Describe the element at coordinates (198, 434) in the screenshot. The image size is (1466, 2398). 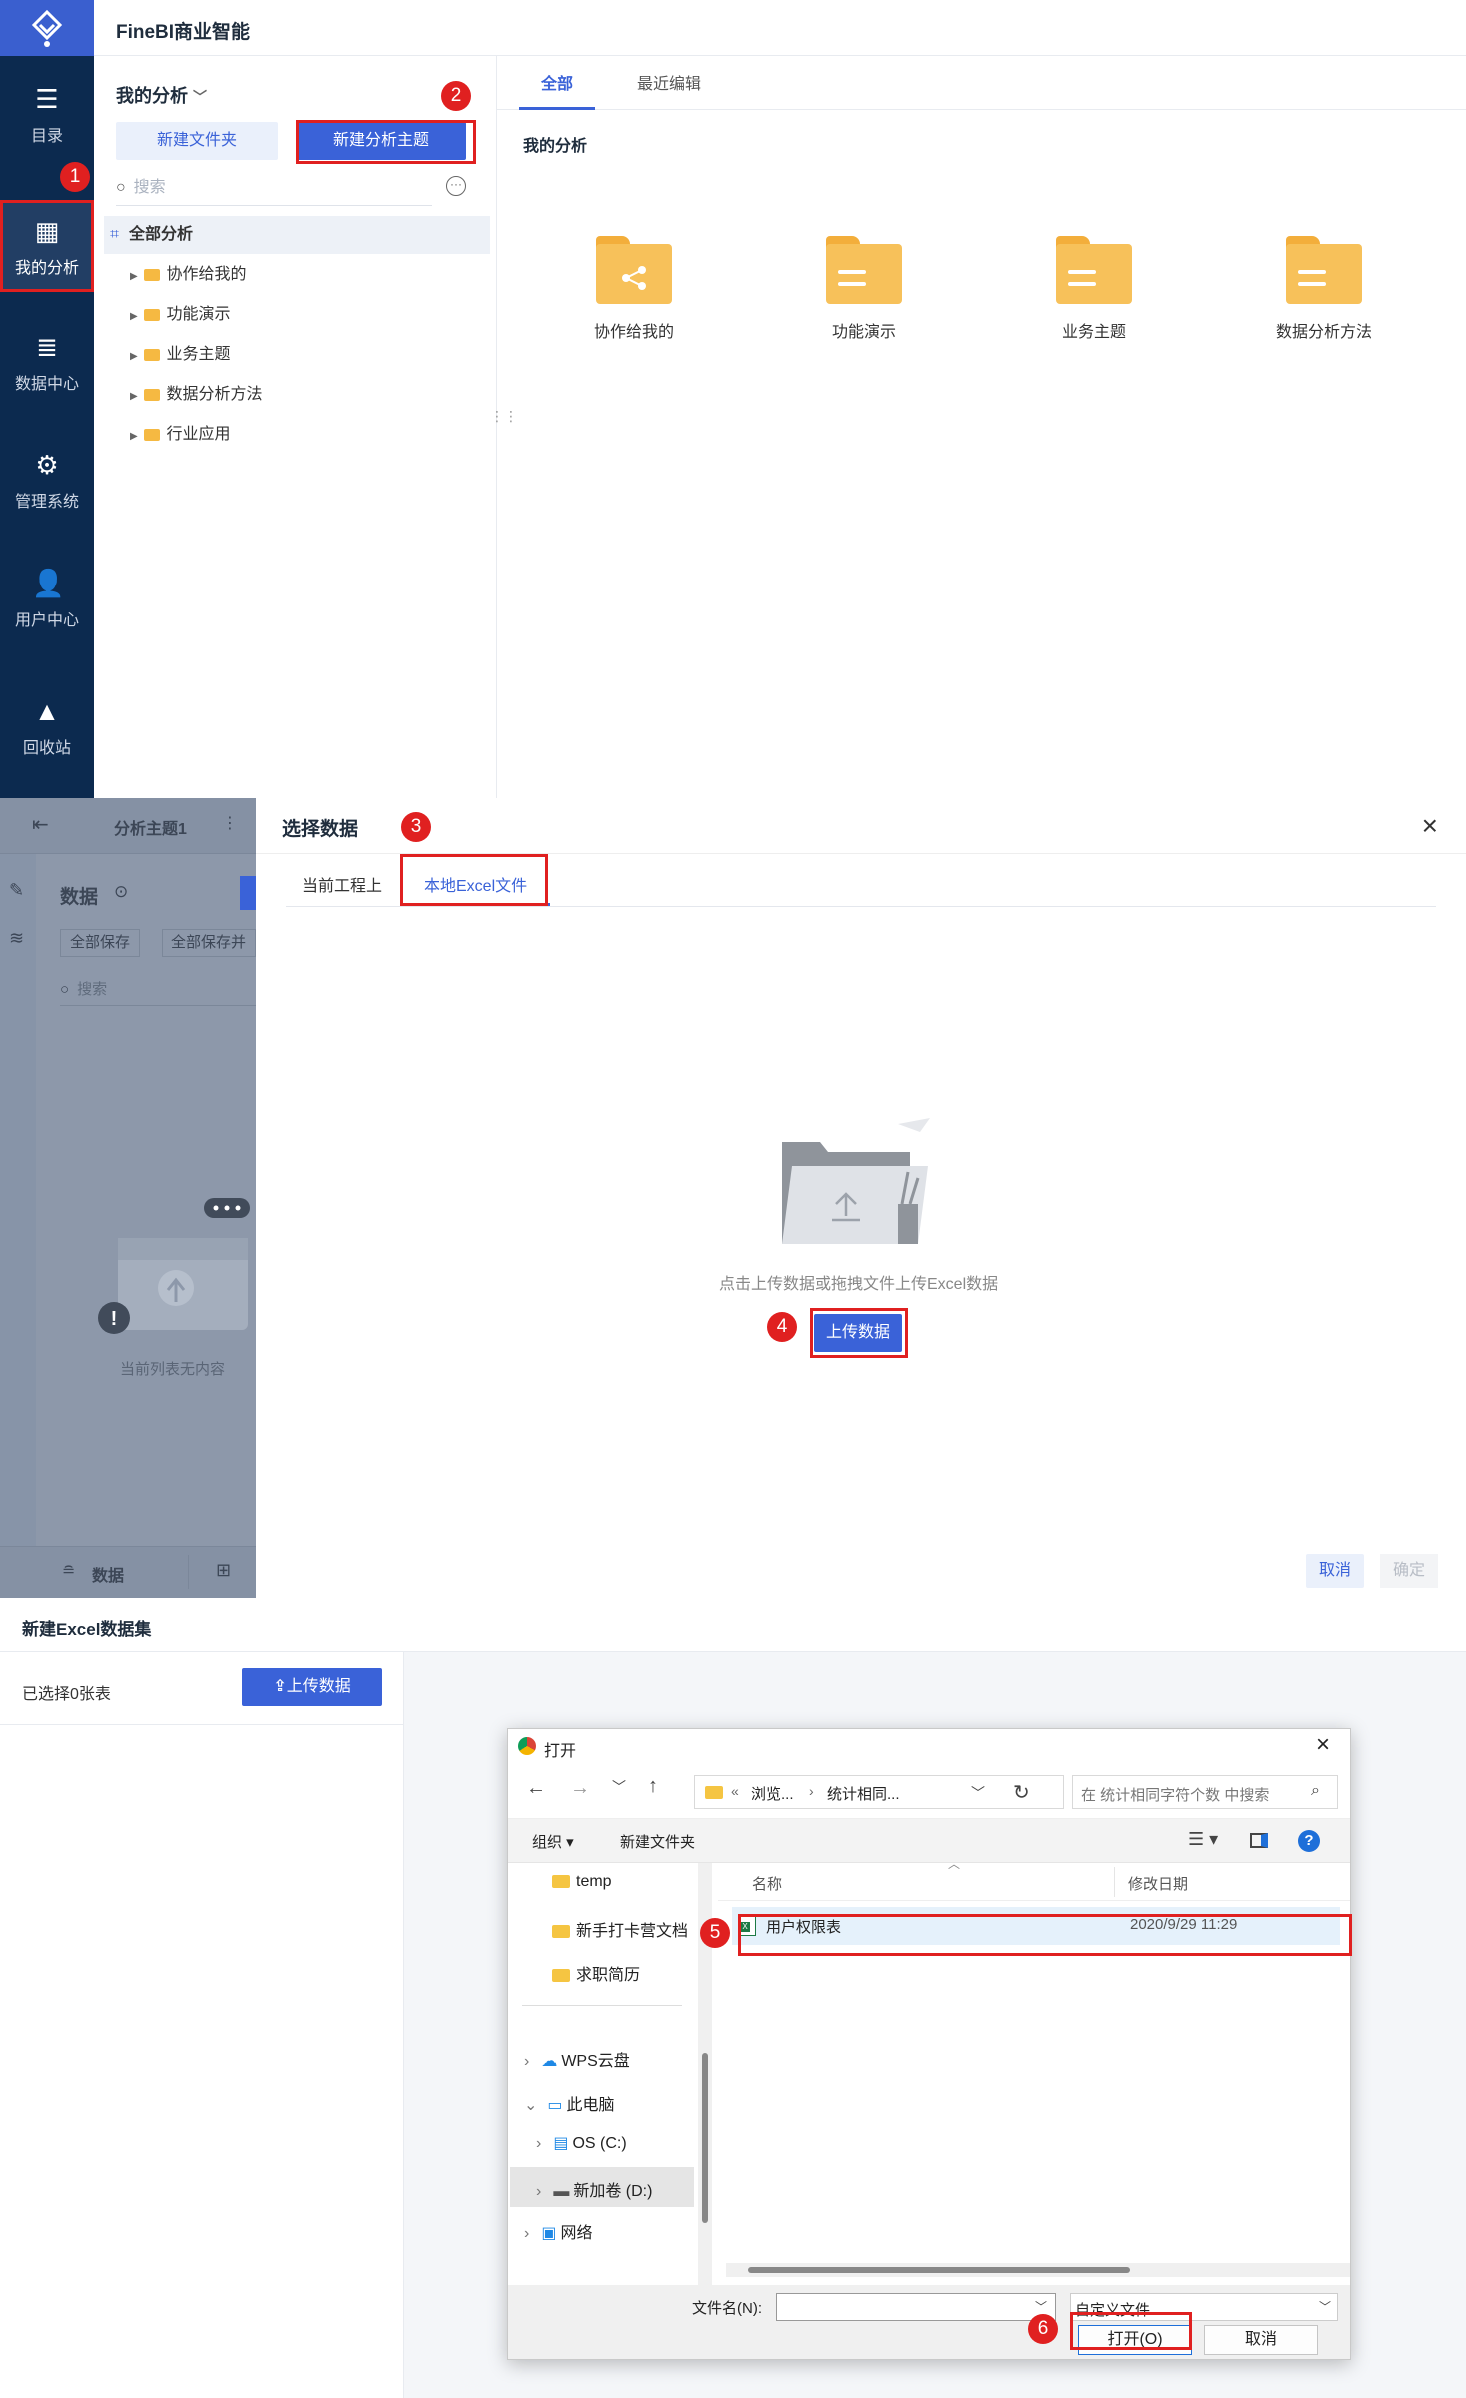
I see `tree-item-label: 行业应用` at that location.